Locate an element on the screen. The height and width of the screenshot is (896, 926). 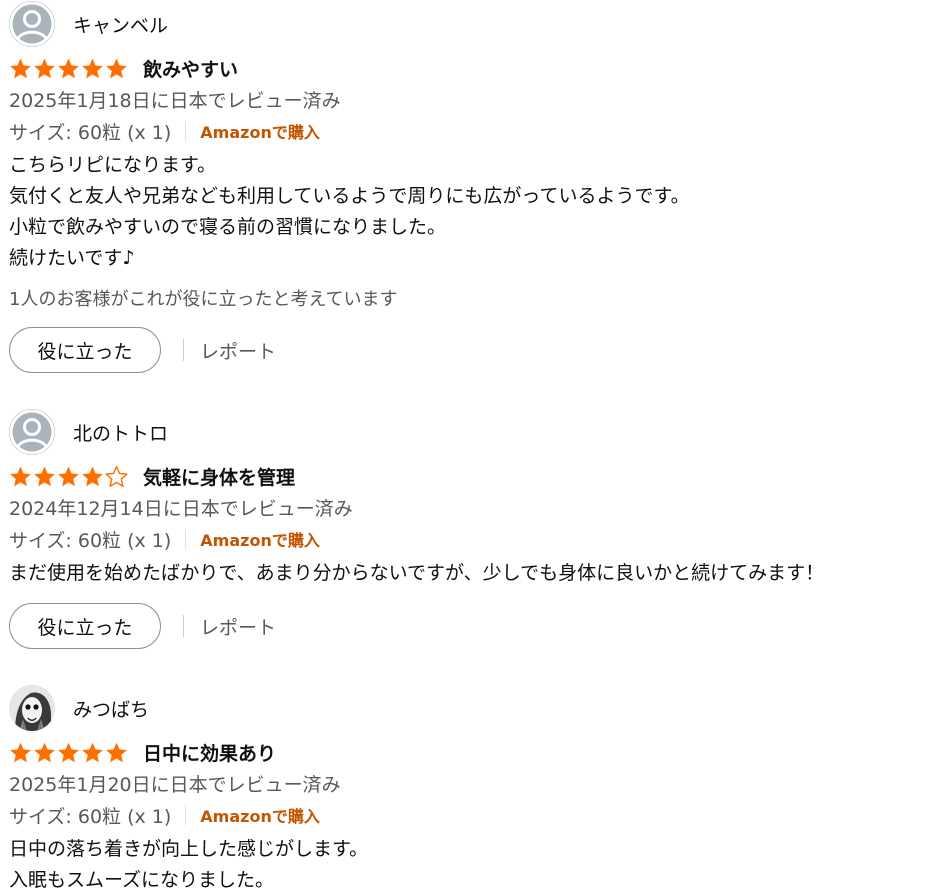
photo-avatar-icon is located at coordinates (32, 708).